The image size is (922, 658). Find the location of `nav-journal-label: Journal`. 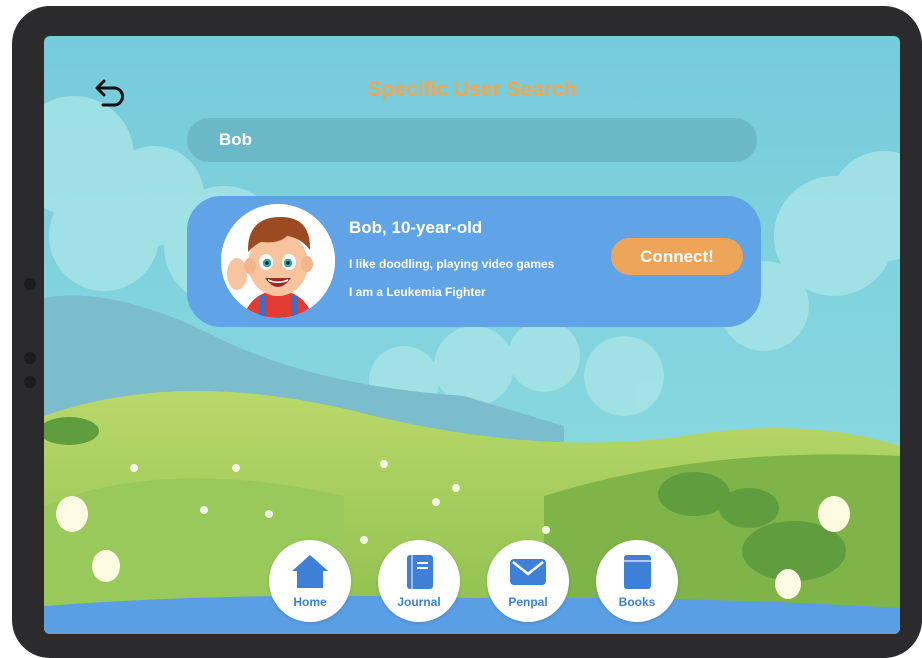

nav-journal-label: Journal is located at coordinates (419, 602).